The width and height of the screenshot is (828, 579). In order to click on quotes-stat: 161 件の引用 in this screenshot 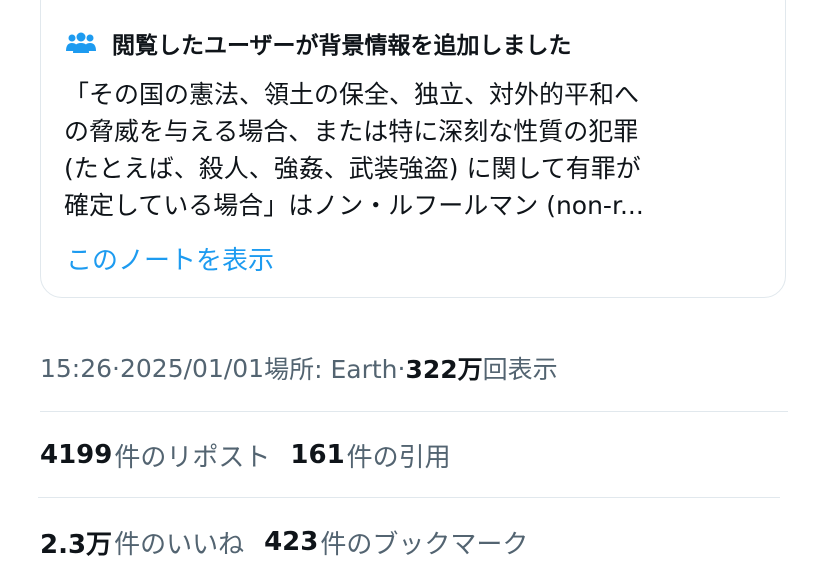, I will do `click(370, 455)`.